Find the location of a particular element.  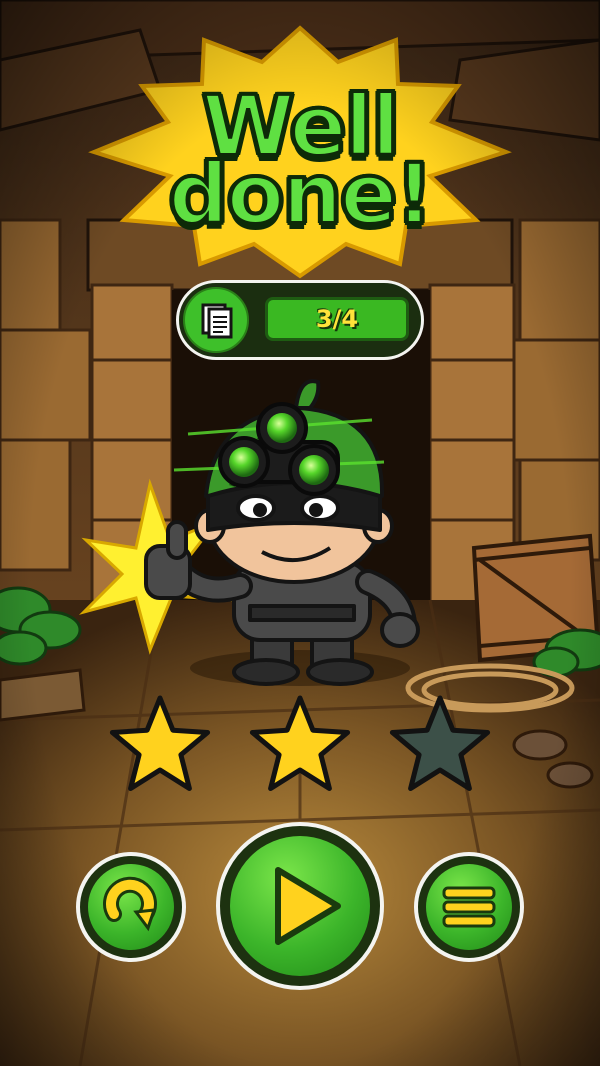

character-shadow is located at coordinates (300, 668).